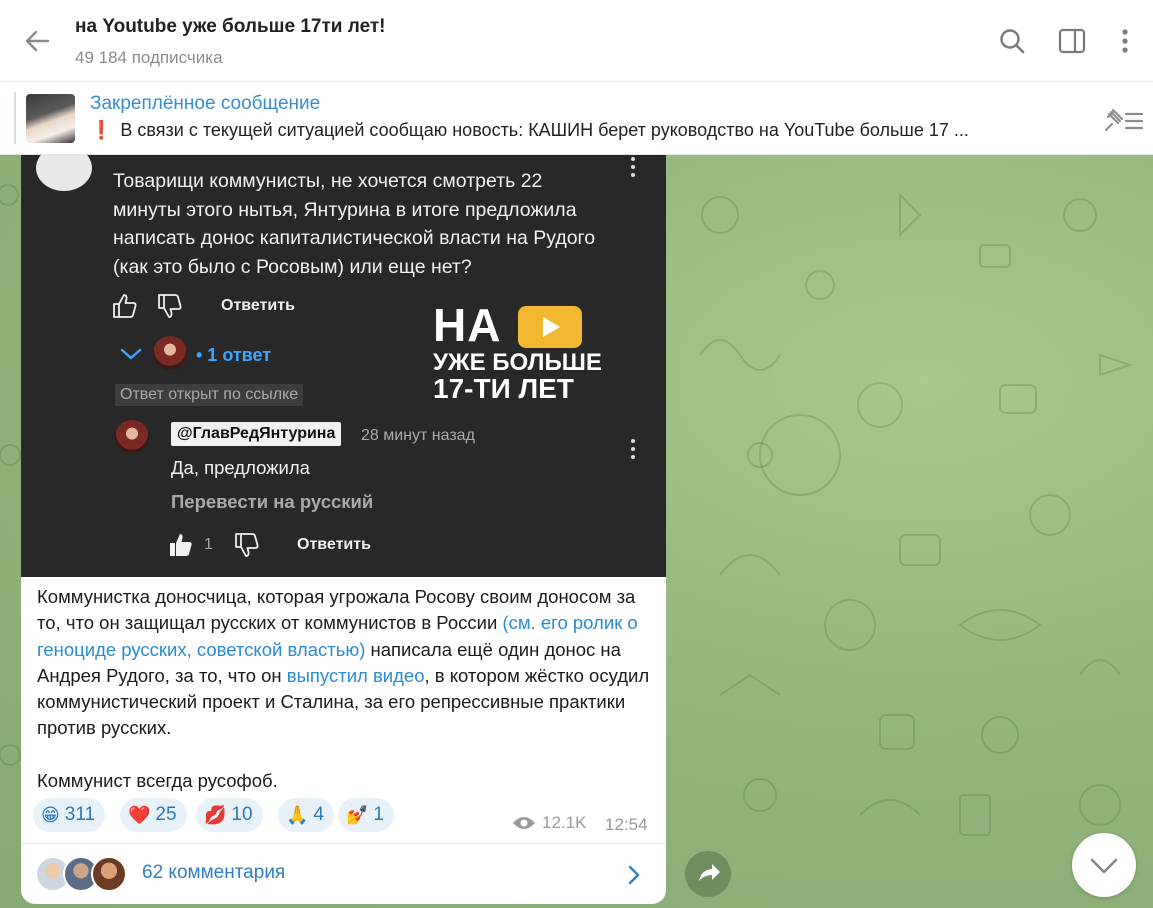 The width and height of the screenshot is (1153, 908). What do you see at coordinates (318, 814) in the screenshot?
I see `reaction-count: 4` at bounding box center [318, 814].